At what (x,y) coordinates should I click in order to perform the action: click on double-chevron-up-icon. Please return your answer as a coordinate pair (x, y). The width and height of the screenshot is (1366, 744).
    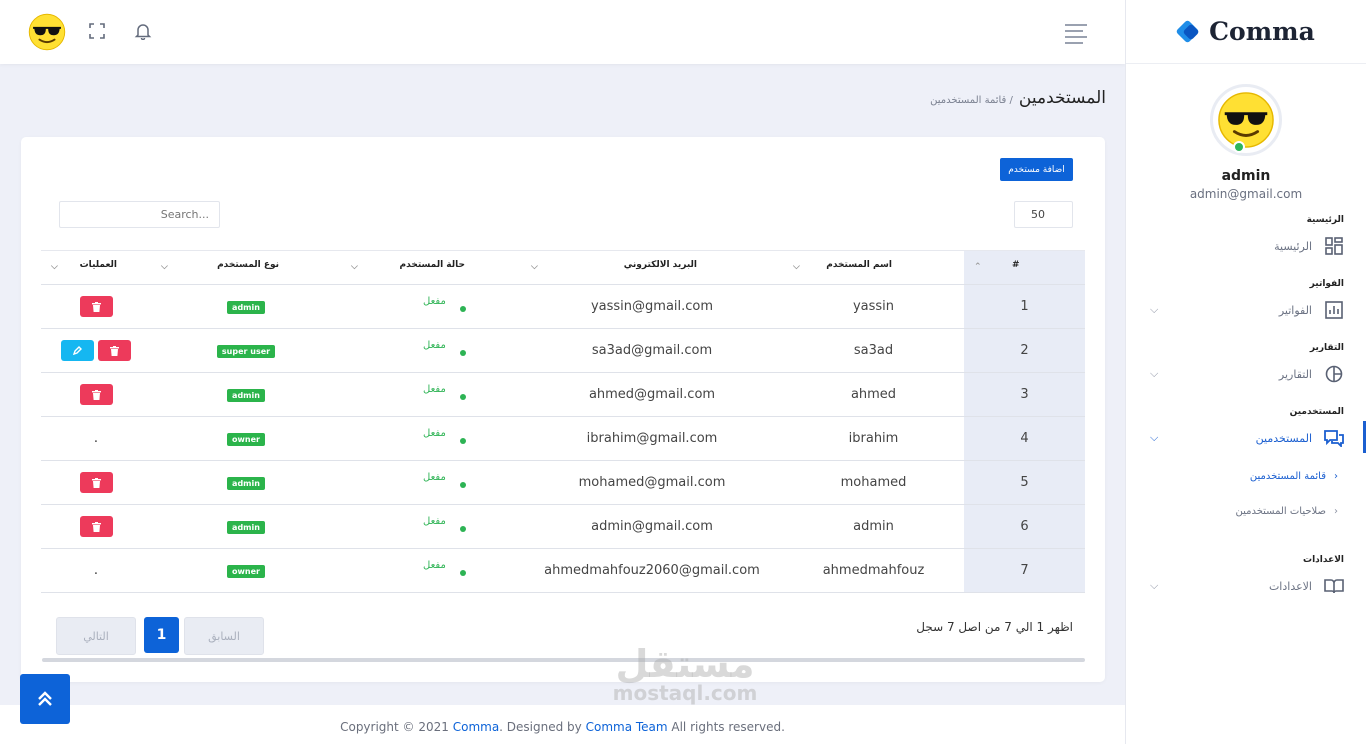
    Looking at the image, I should click on (45, 698).